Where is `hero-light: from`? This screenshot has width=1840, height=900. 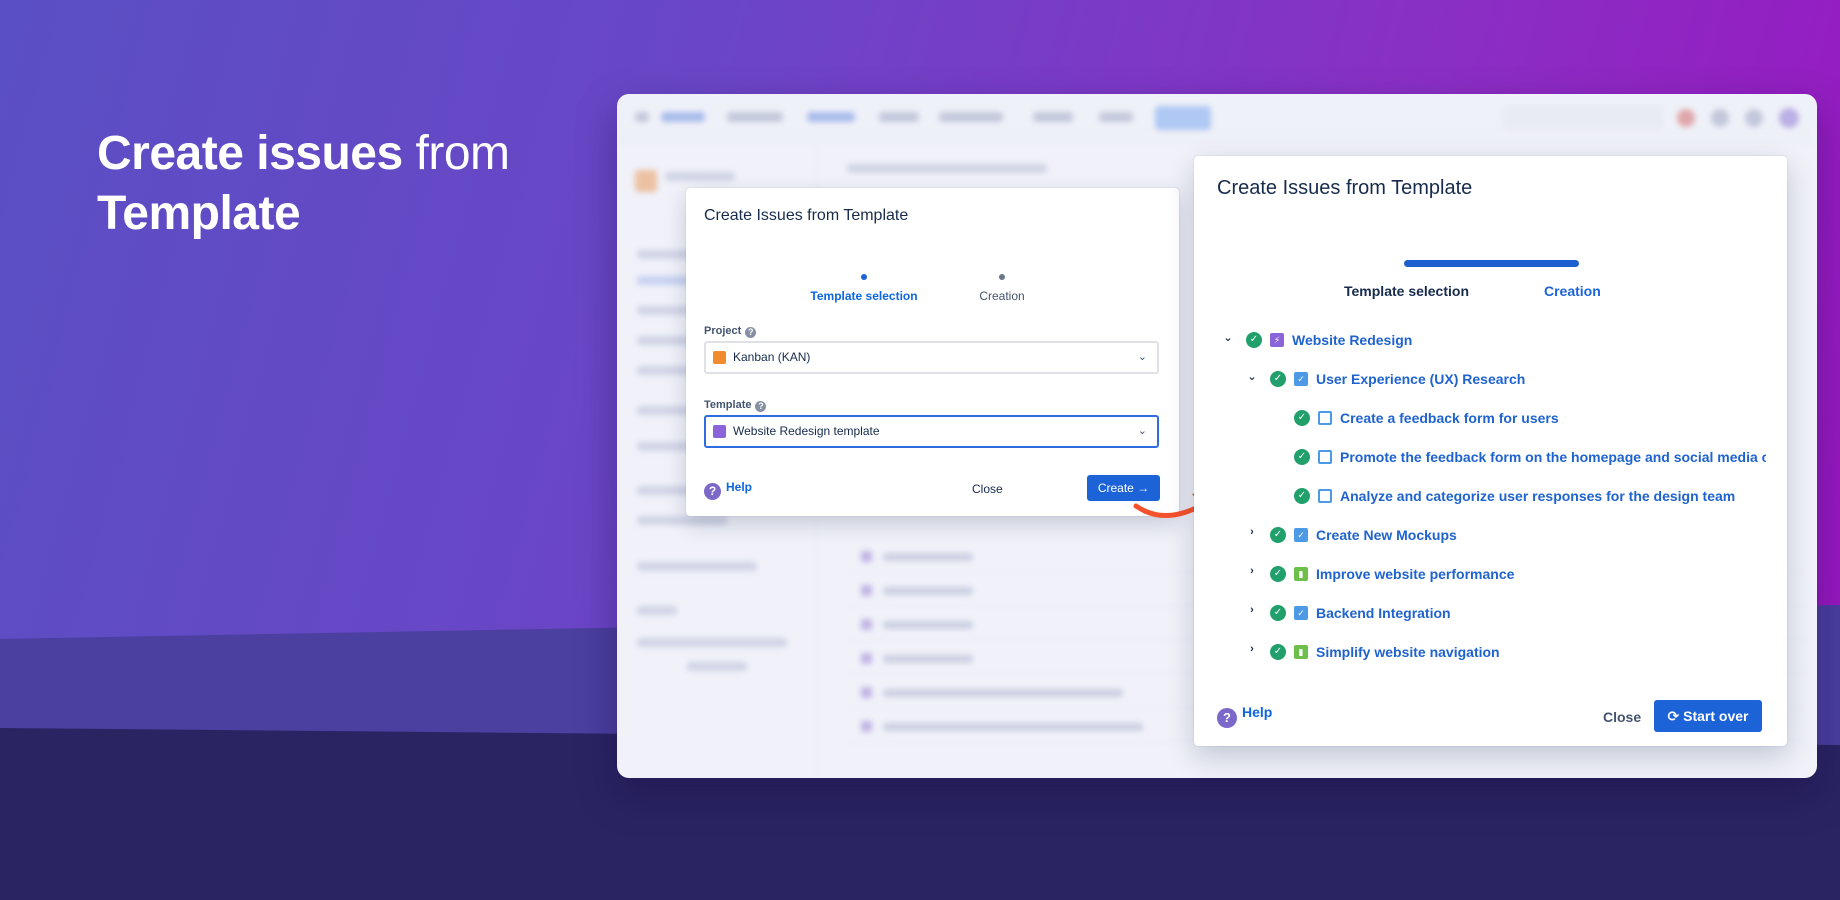 hero-light: from is located at coordinates (463, 153).